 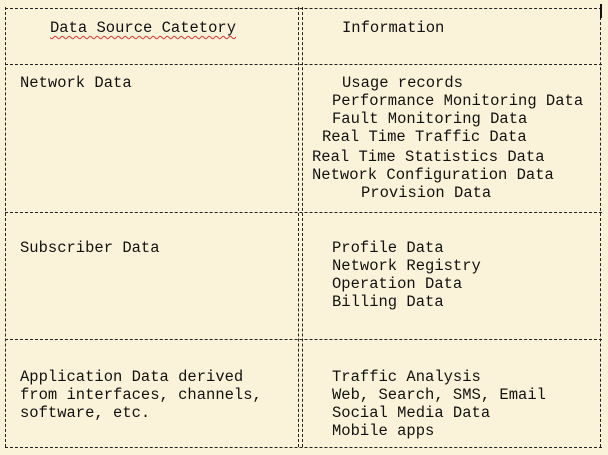 I want to click on table-right-border, so click(x=600, y=227).